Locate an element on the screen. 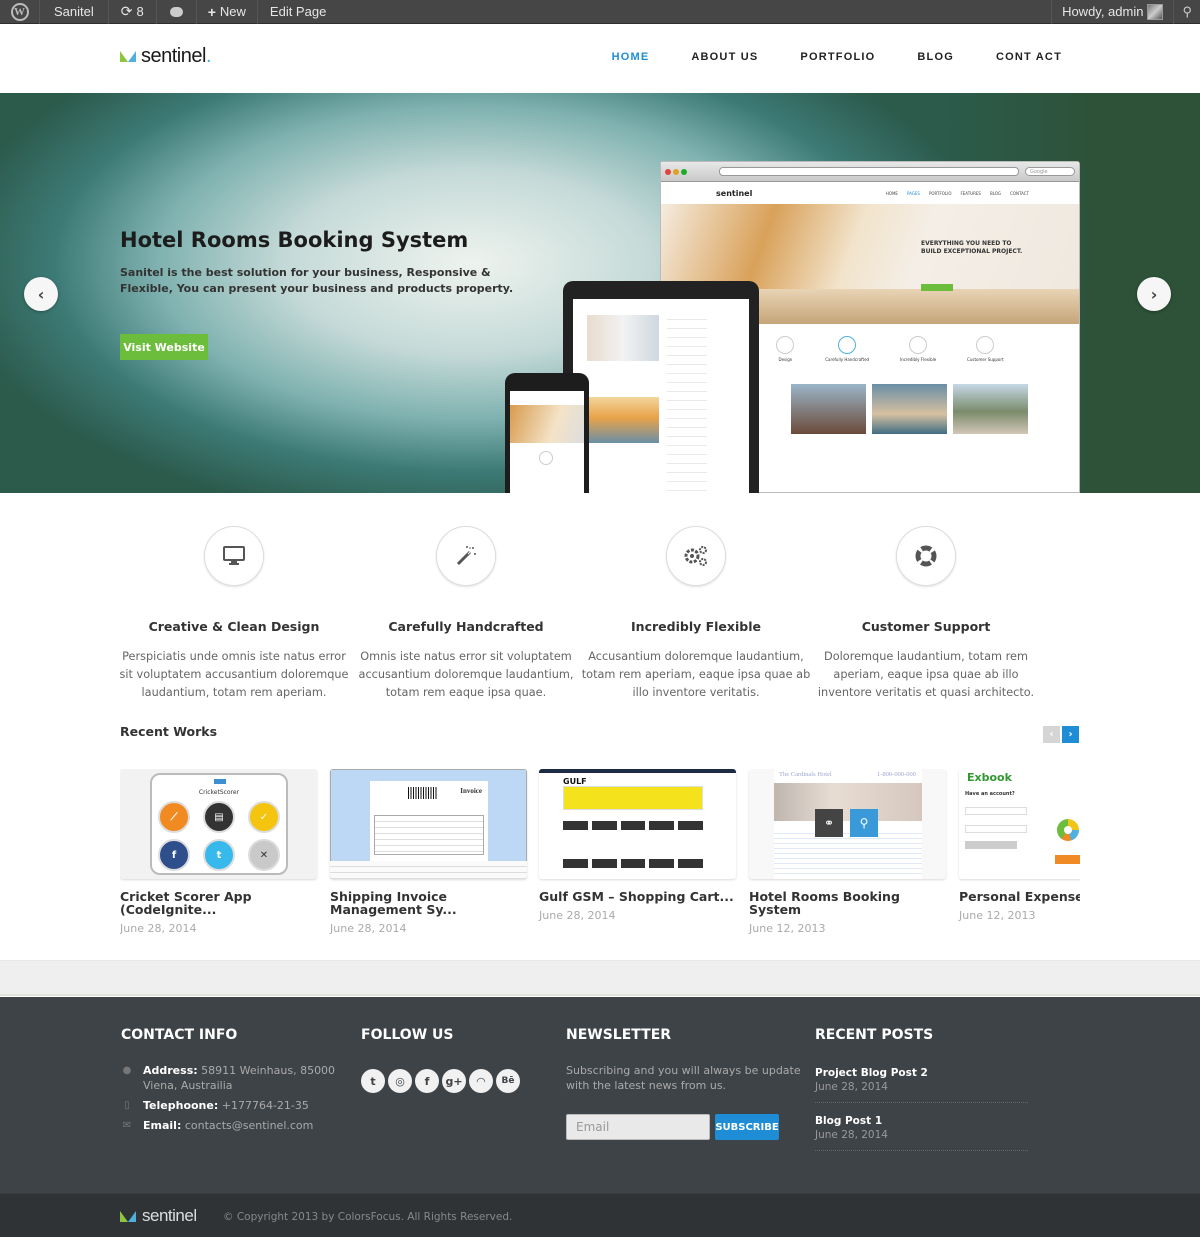 The height and width of the screenshot is (1237, 1200). footer-logo: sentinel is located at coordinates (158, 1216).